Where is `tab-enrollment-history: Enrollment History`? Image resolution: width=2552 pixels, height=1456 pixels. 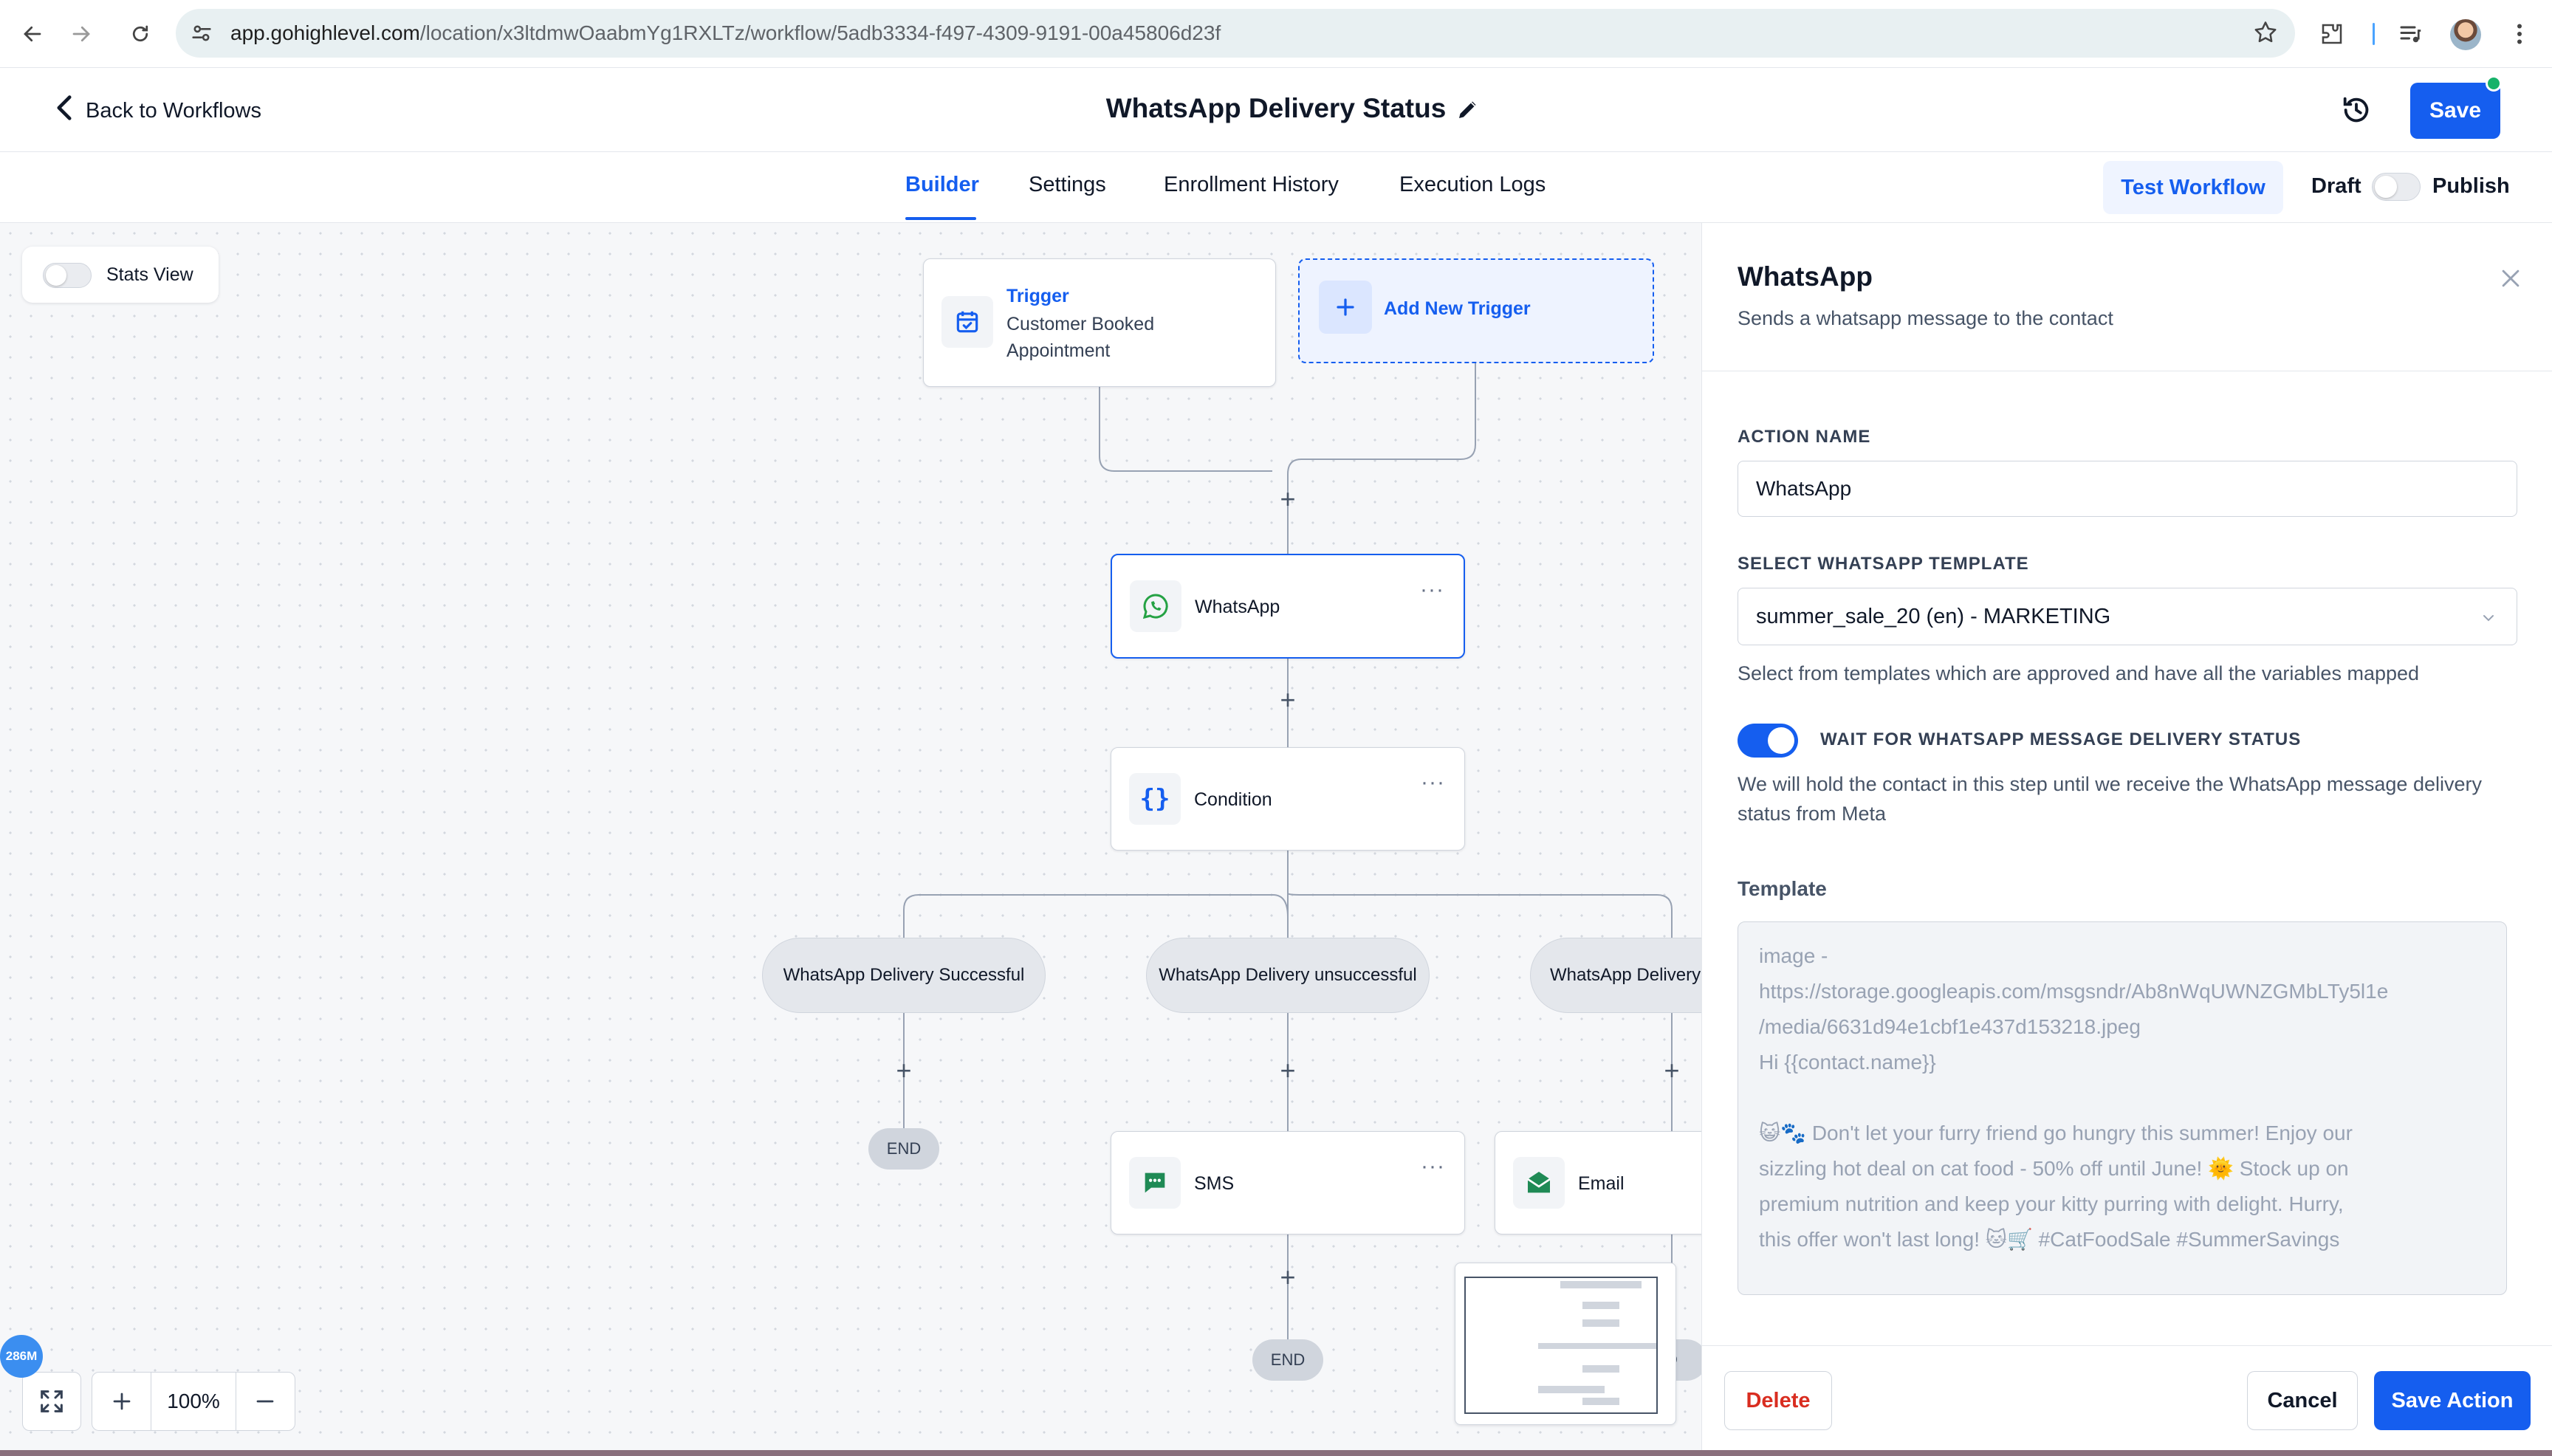
tab-enrollment-history: Enrollment History is located at coordinates (1251, 185).